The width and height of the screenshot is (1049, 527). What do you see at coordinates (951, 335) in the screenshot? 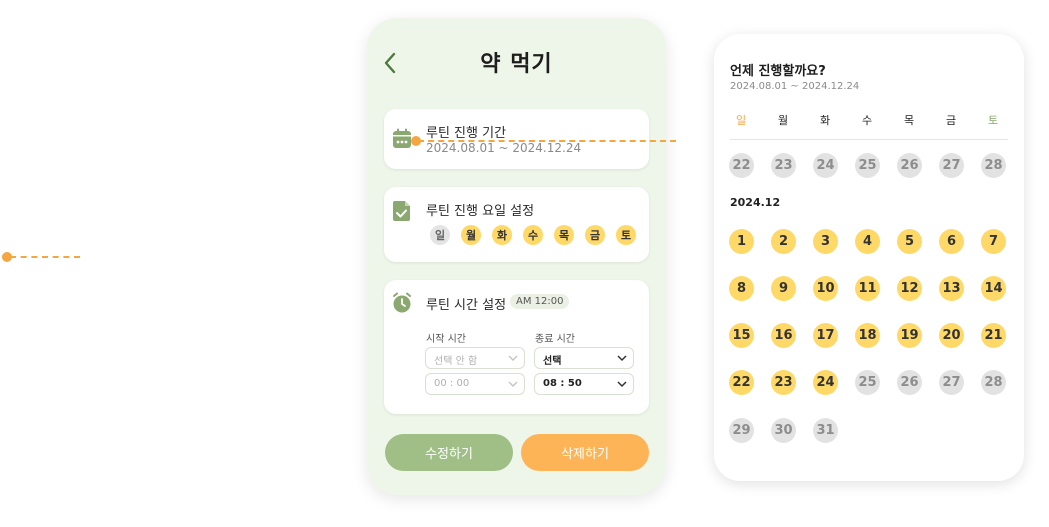
I see `calendar-day: 20` at bounding box center [951, 335].